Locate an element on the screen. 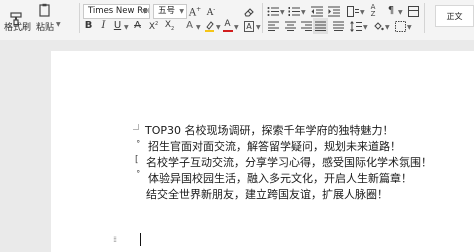  font-name-select: Times New Rom ▼ is located at coordinates (116, 11).